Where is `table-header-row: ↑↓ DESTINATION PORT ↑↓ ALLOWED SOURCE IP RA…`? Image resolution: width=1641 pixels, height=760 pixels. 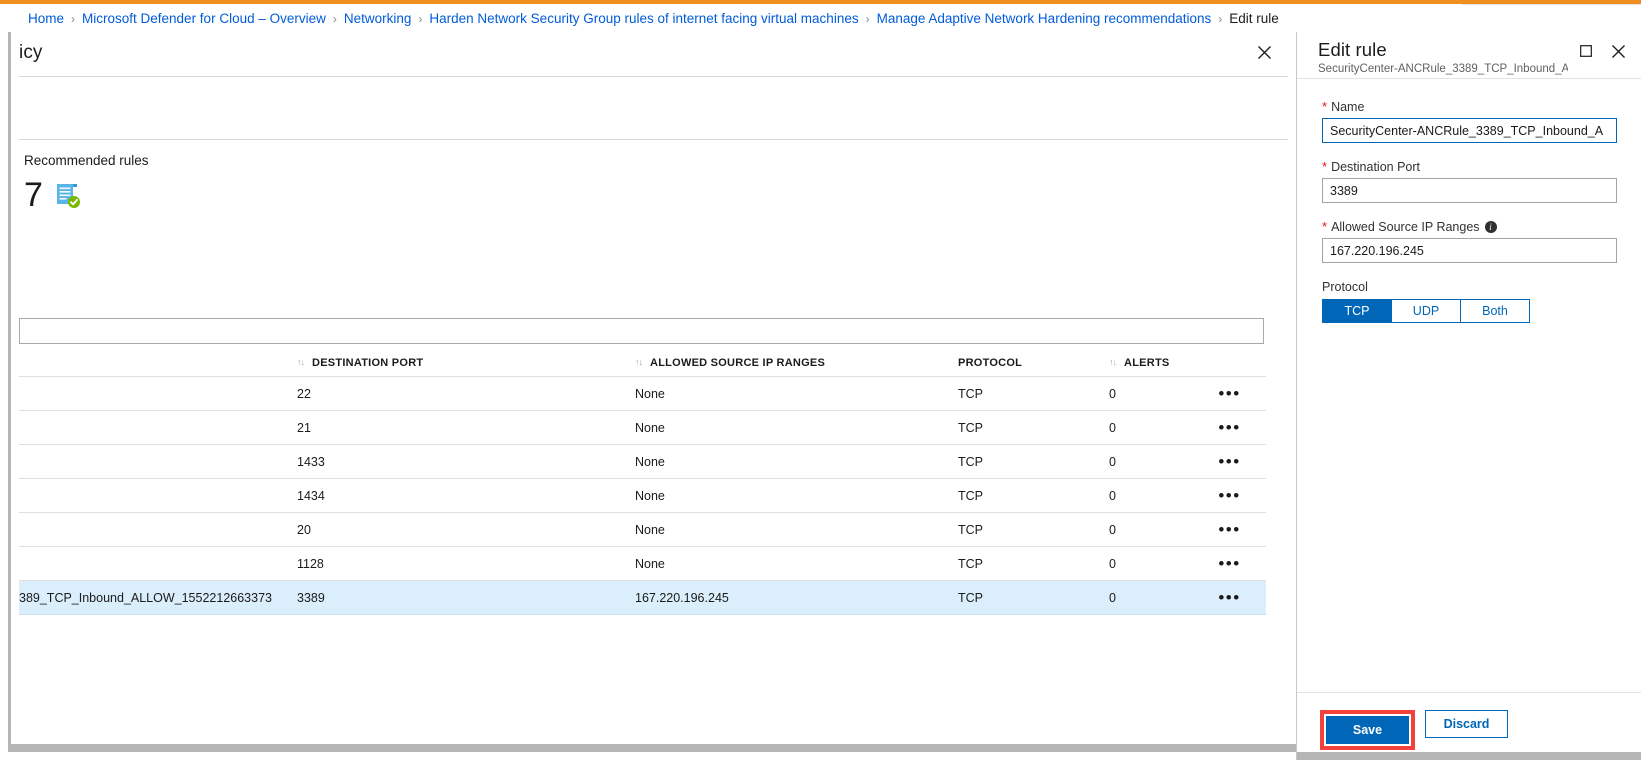
table-header-row: ↑↓ DESTINATION PORT ↑↓ ALLOWED SOURCE IP RA… is located at coordinates (642, 363).